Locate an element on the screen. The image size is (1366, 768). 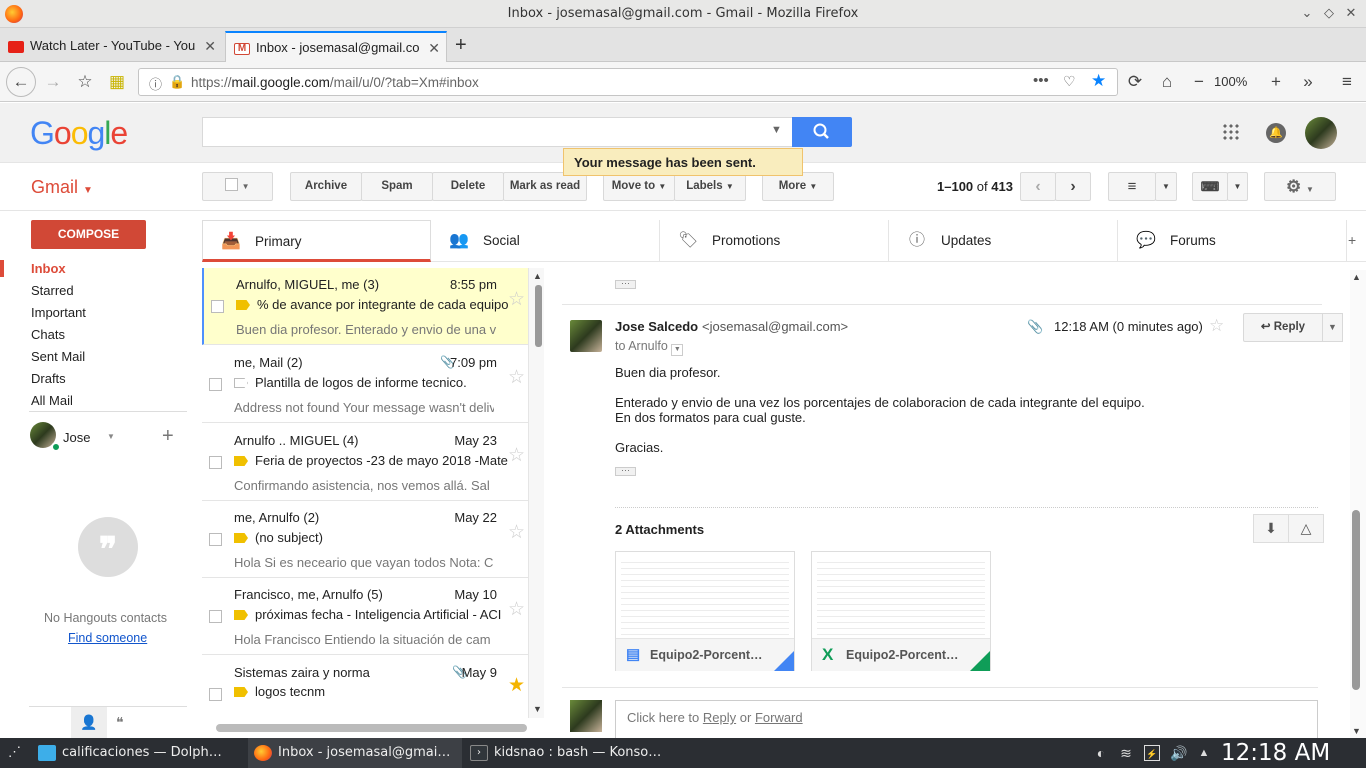
save-to-drive-icon: △ is located at coordinates (1306, 528).